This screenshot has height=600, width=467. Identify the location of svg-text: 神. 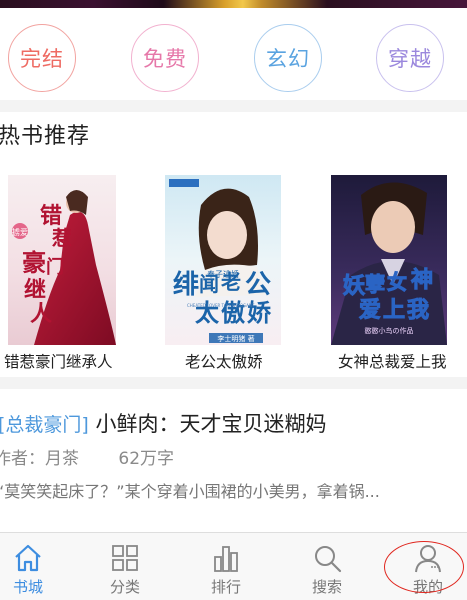
(422, 280).